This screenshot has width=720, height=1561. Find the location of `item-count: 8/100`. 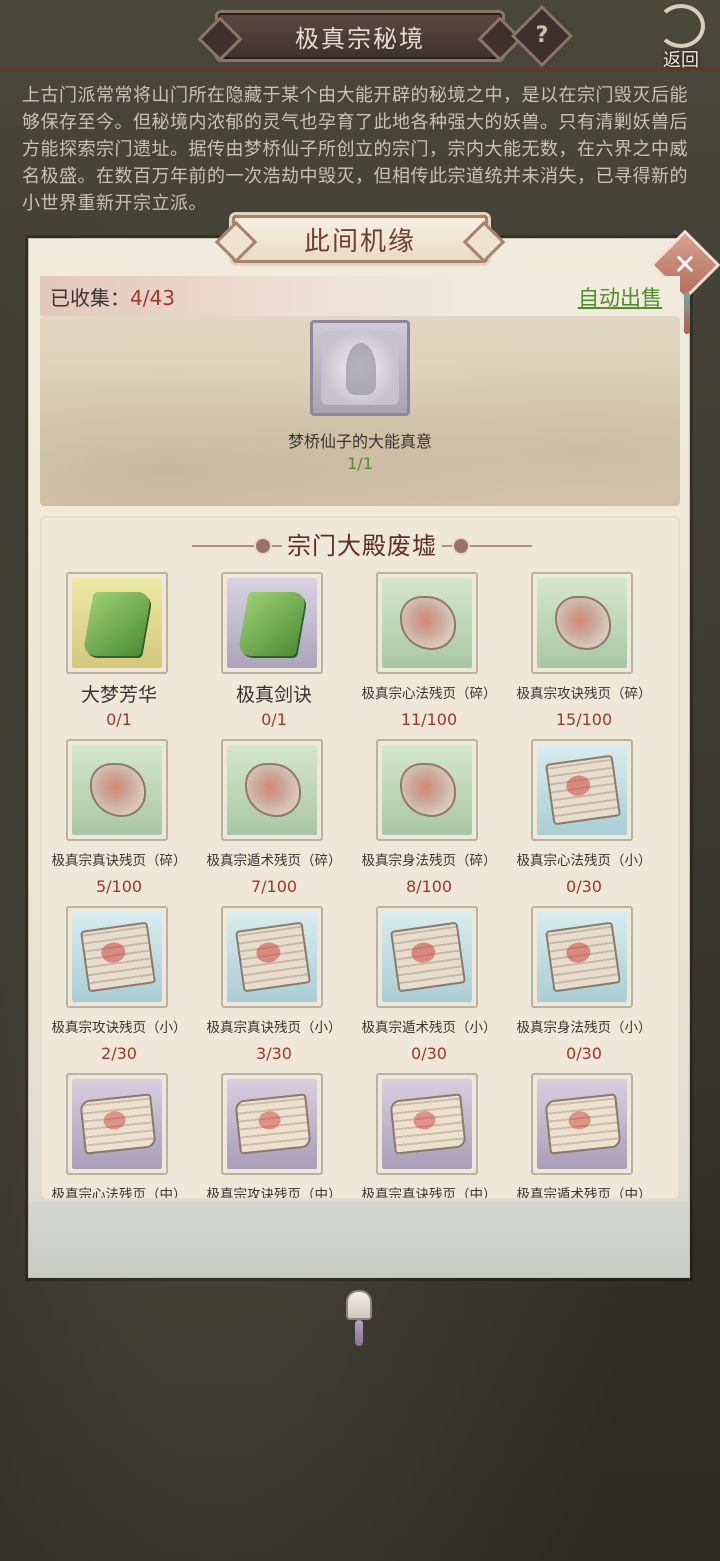

item-count: 8/100 is located at coordinates (429, 886).